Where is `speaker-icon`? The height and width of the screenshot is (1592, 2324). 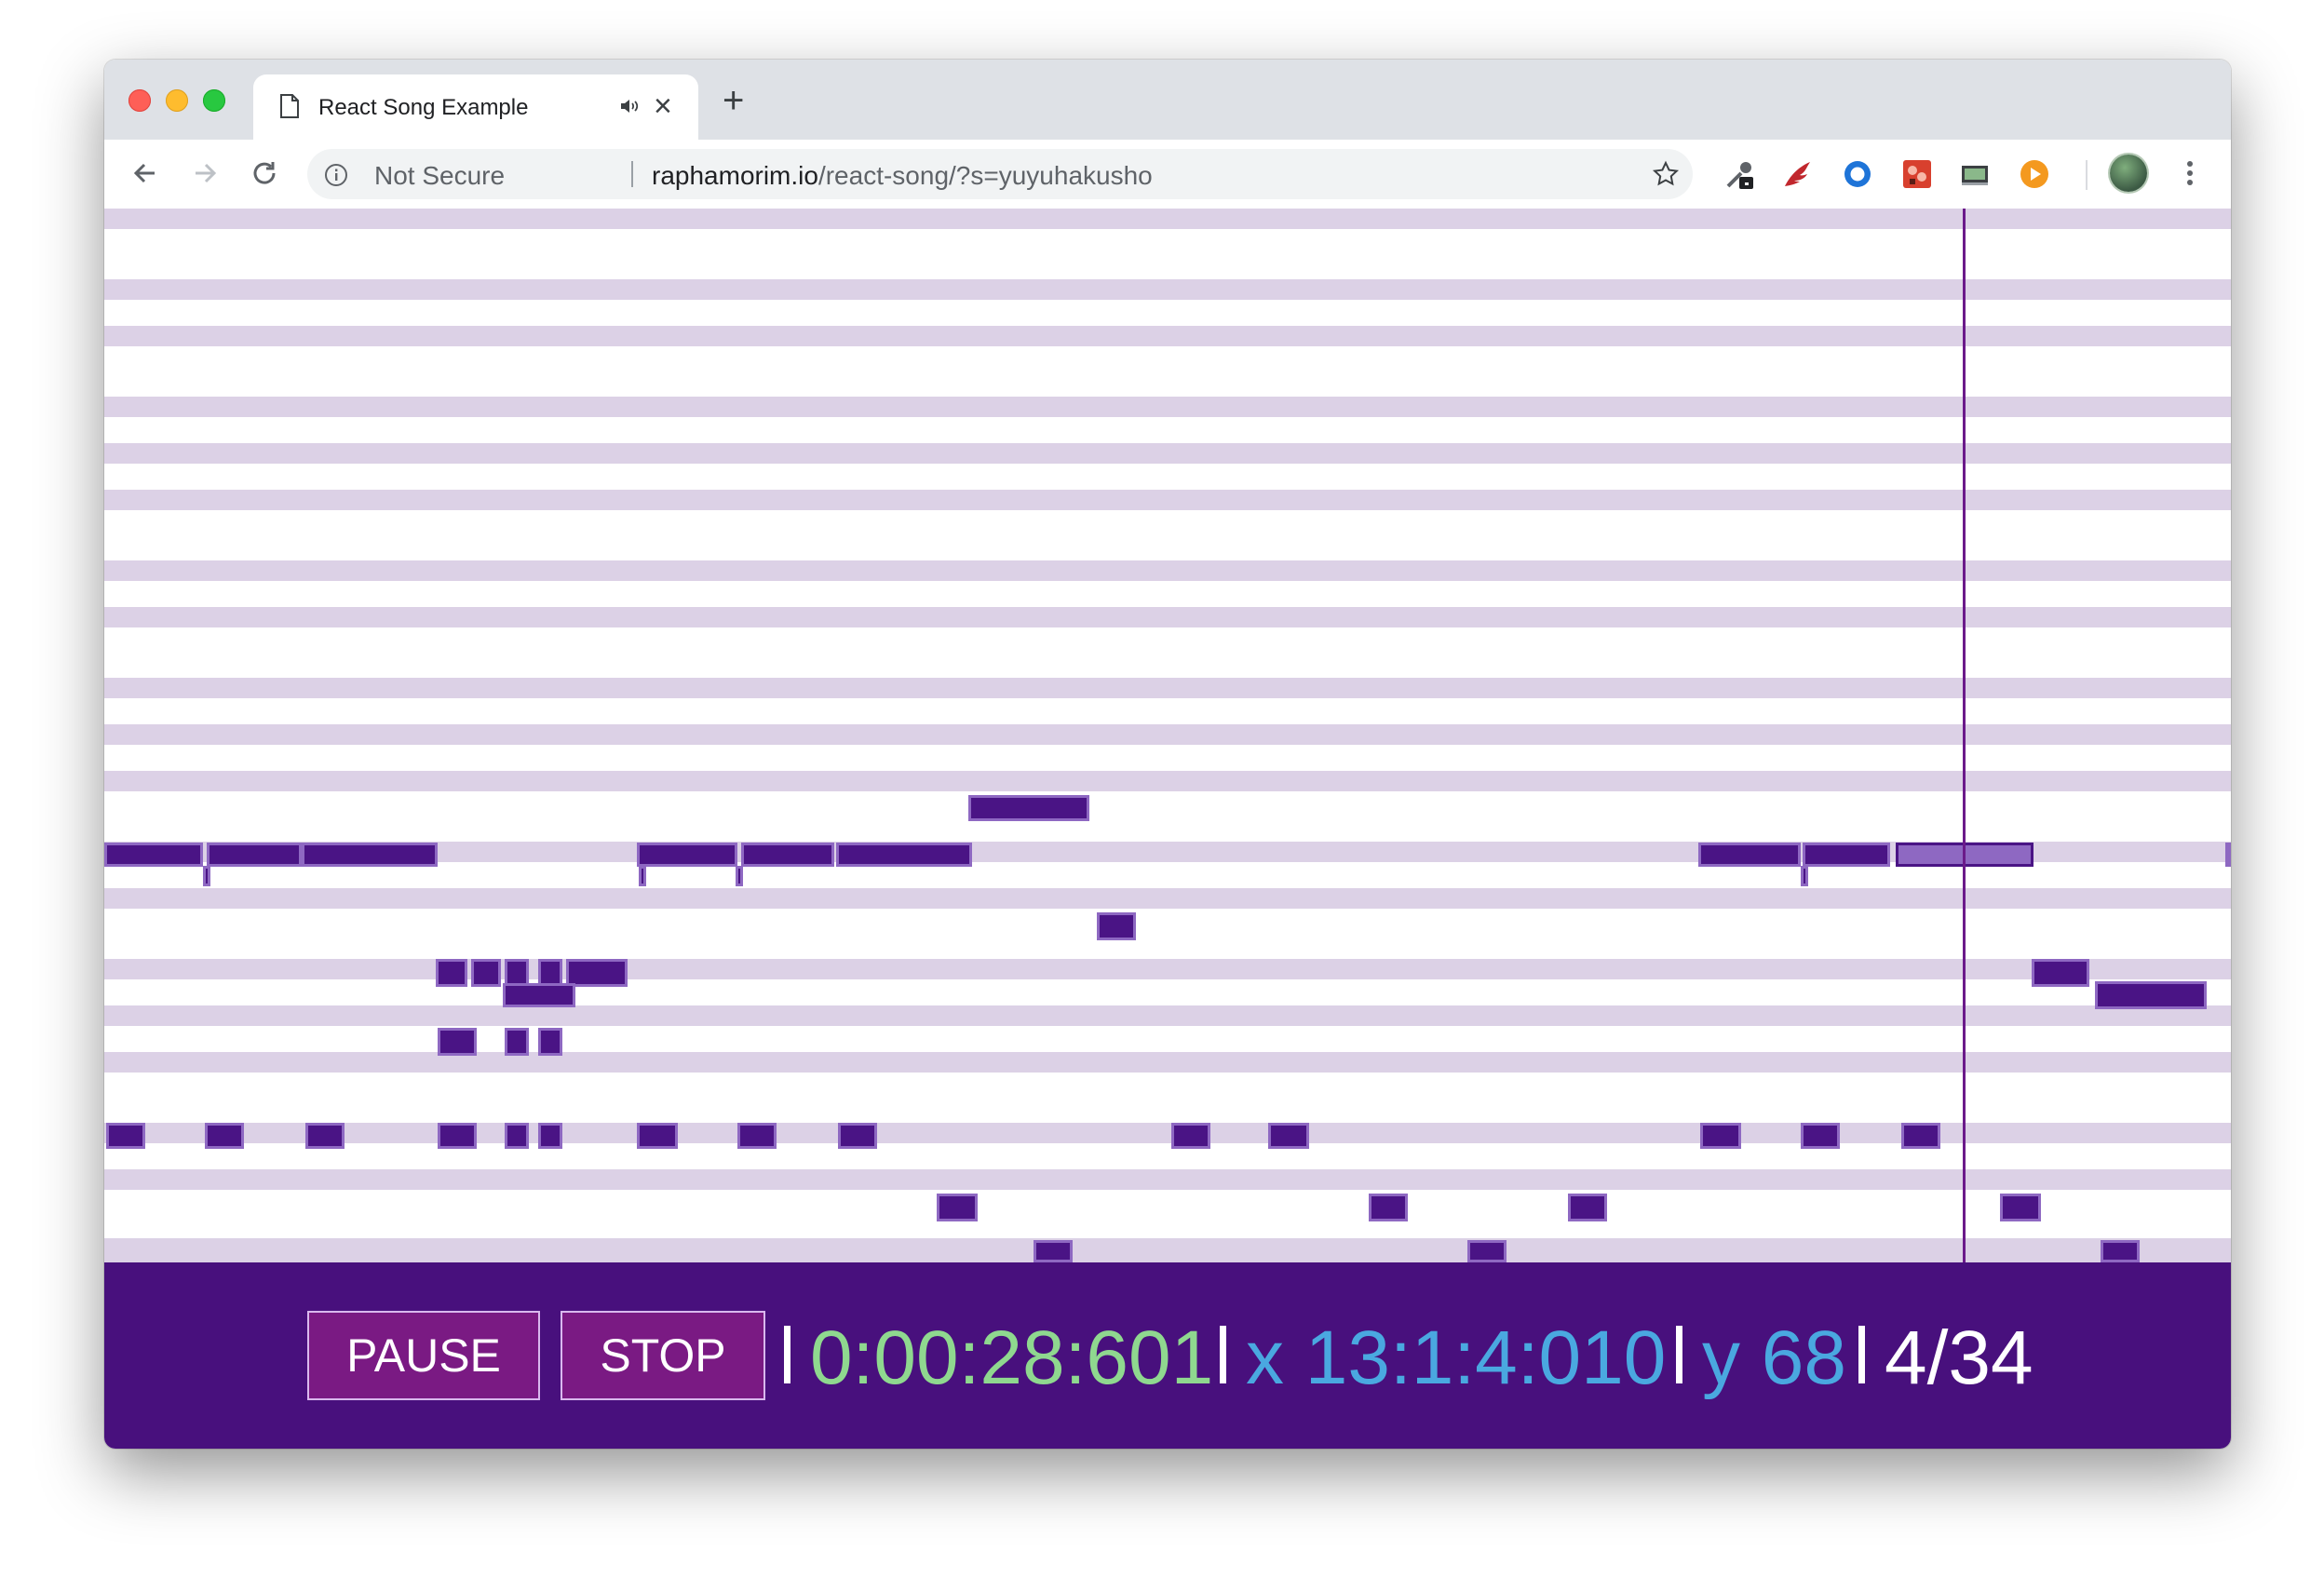 speaker-icon is located at coordinates (630, 108).